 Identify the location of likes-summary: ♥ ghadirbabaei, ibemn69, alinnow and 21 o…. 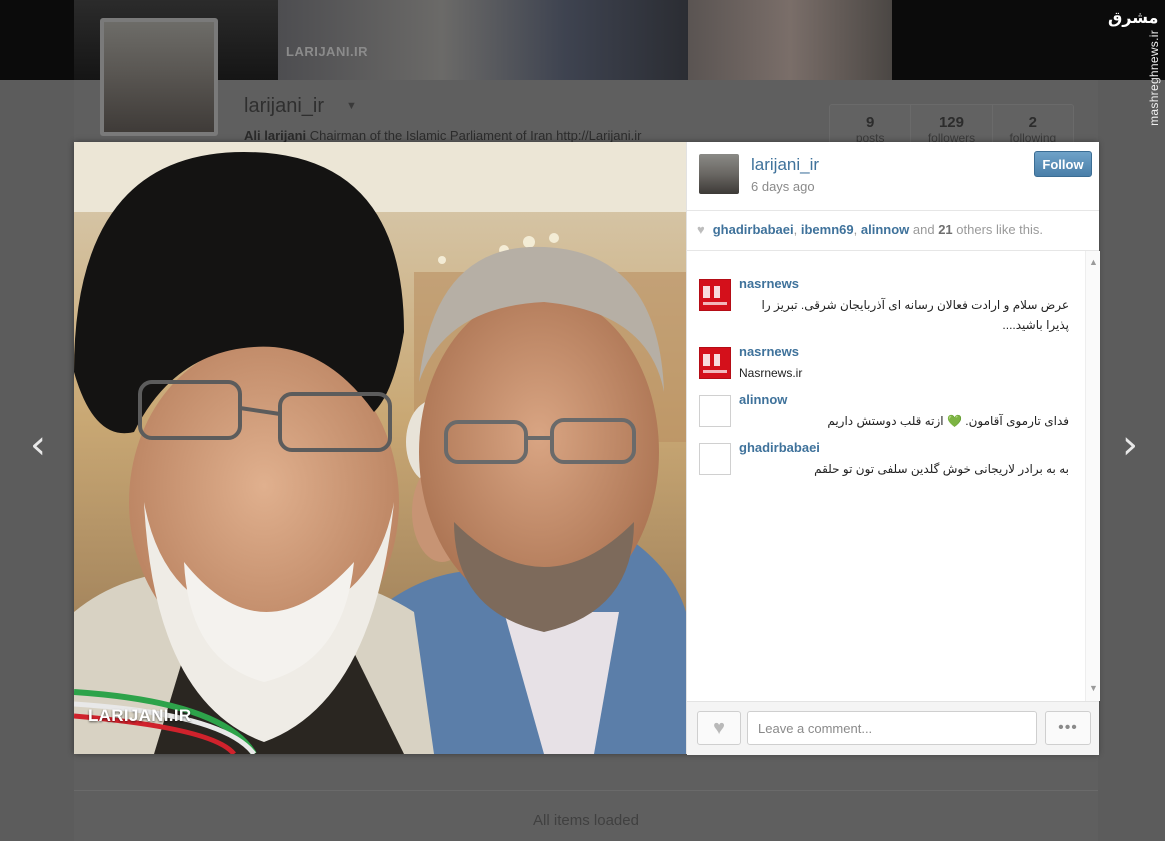
(893, 231).